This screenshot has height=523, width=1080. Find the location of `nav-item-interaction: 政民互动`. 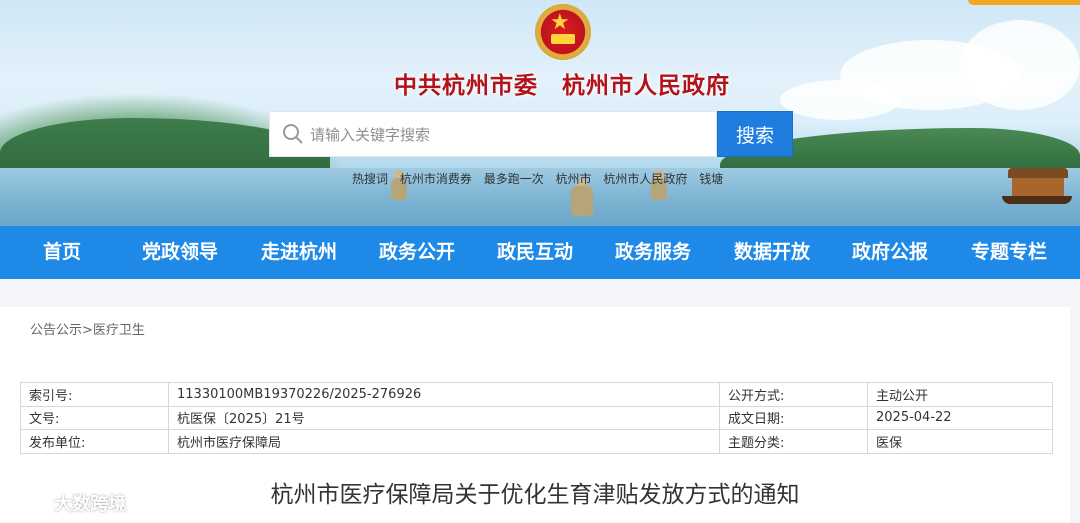

nav-item-interaction: 政民互动 is located at coordinates (535, 252).